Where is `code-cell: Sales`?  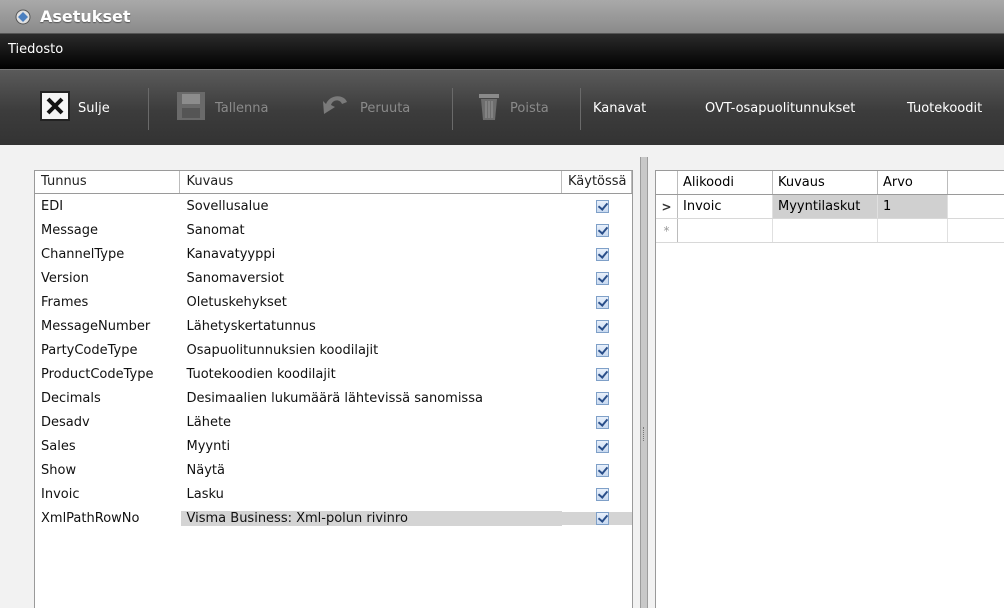 code-cell: Sales is located at coordinates (108, 446).